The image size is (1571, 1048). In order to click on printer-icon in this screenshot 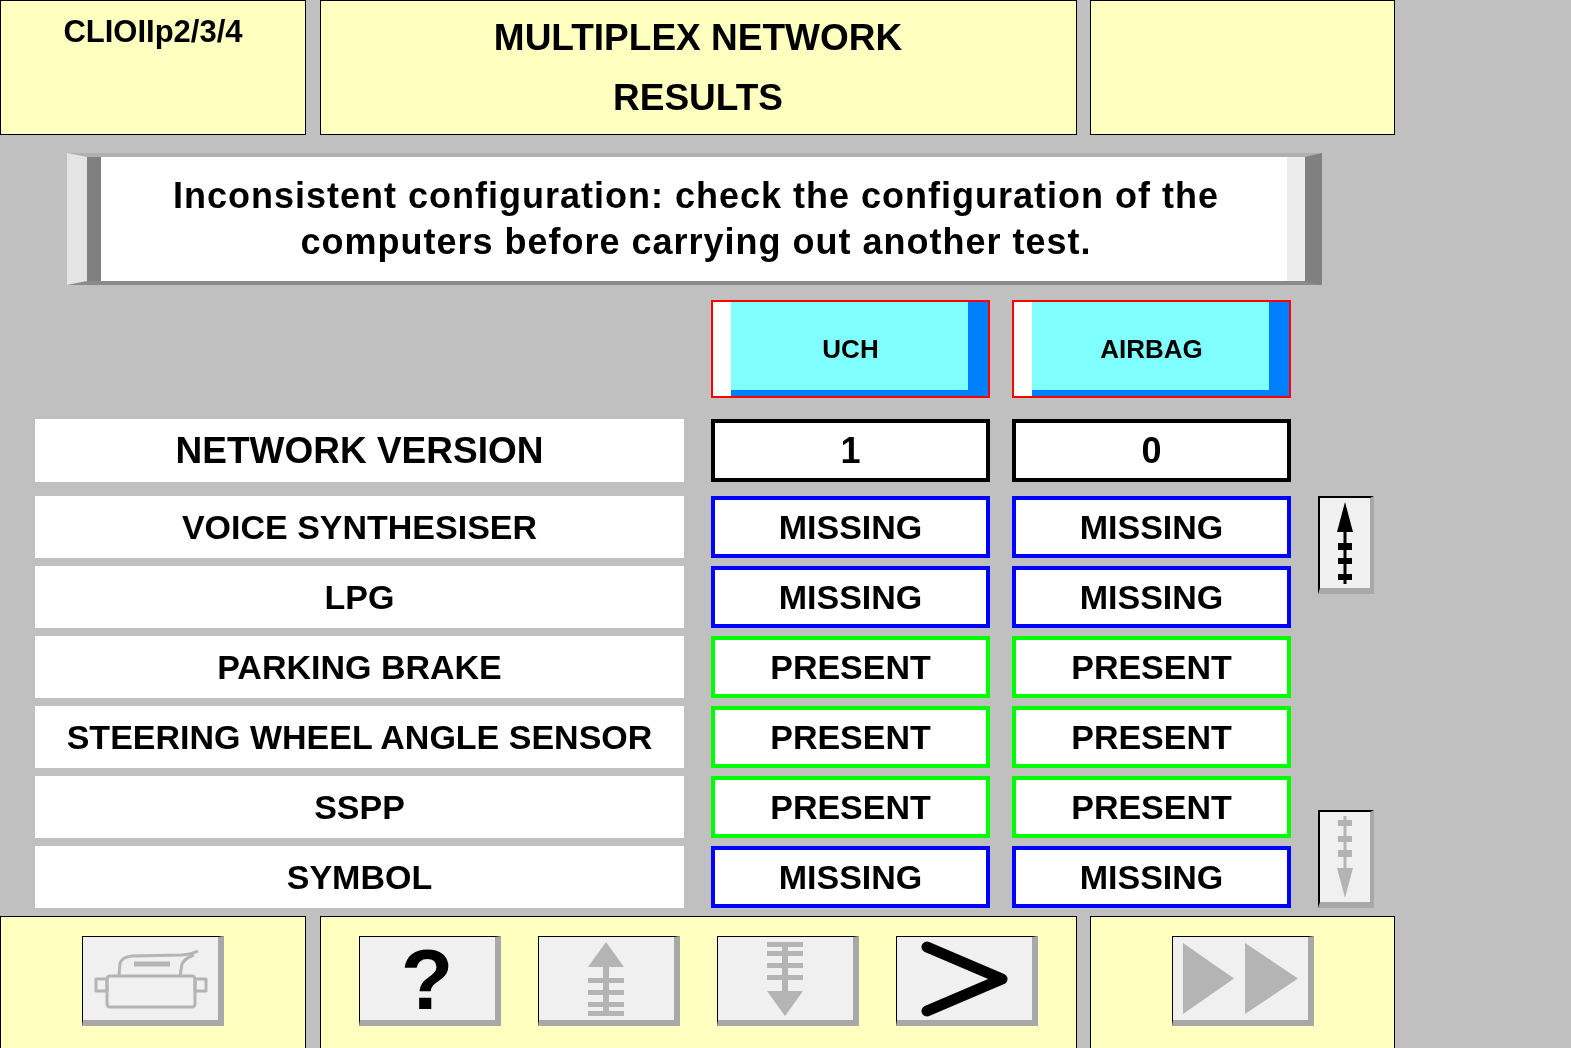, I will do `click(150, 978)`.